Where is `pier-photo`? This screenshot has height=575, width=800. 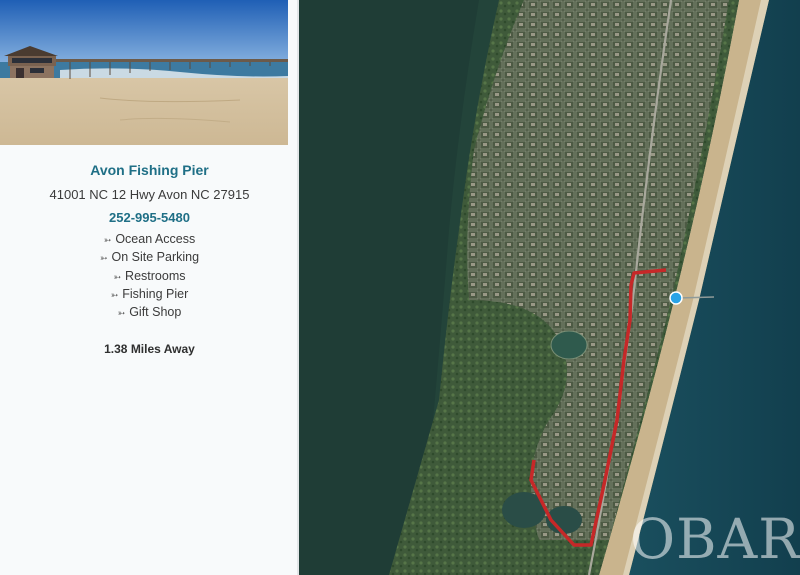
pier-photo is located at coordinates (144, 72).